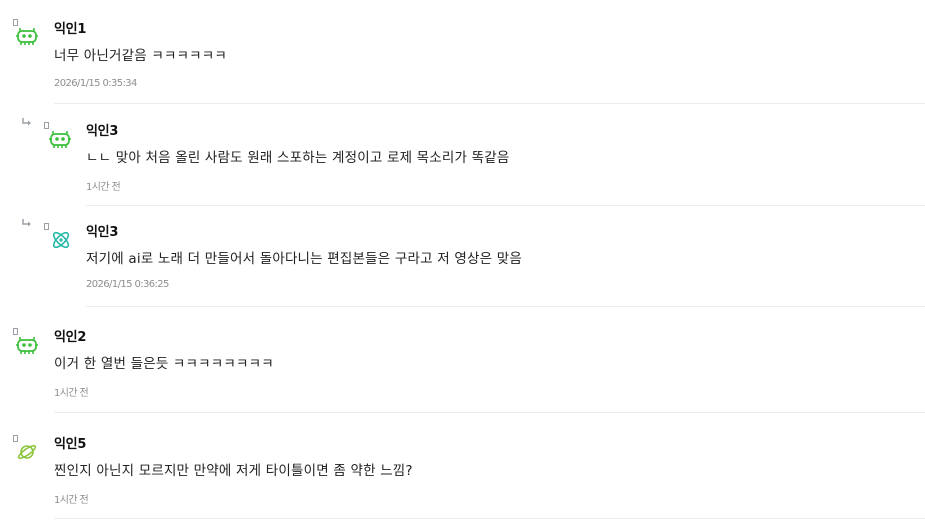 This screenshot has width=925, height=521. Describe the element at coordinates (27, 452) in the screenshot. I see `planet-icon` at that location.